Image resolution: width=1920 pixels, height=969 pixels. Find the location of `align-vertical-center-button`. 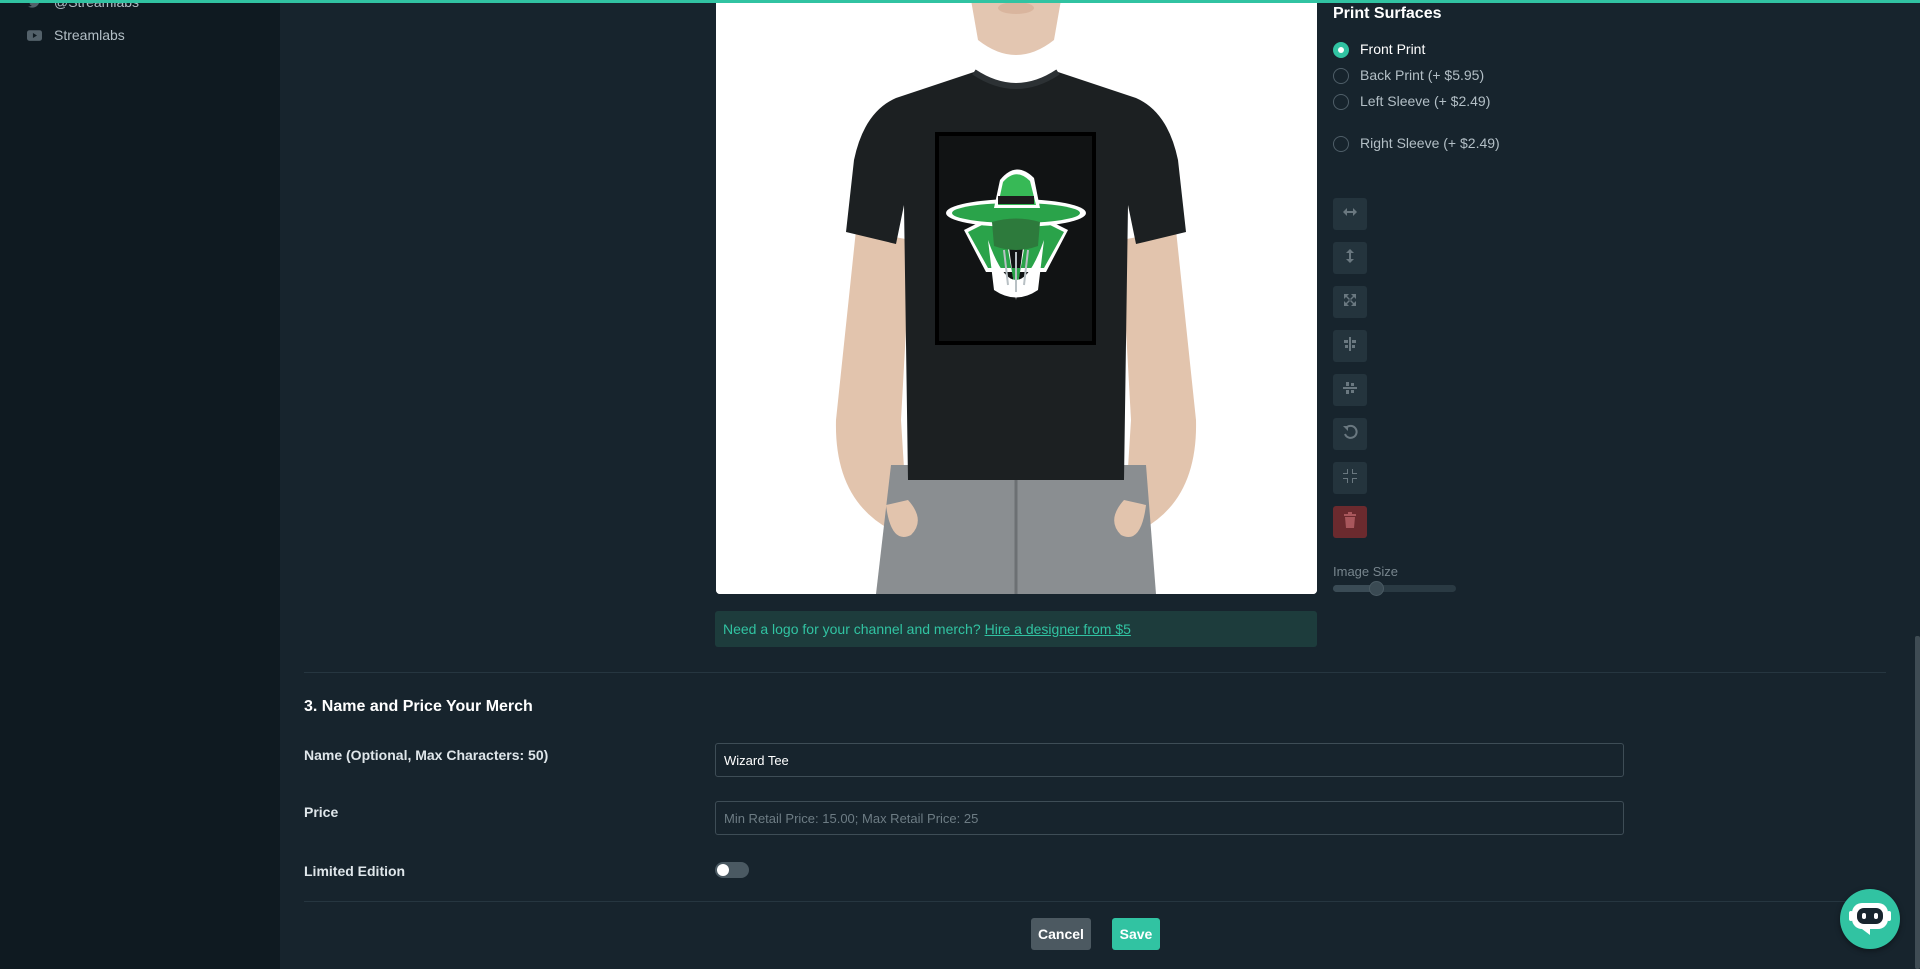

align-vertical-center-button is located at coordinates (1350, 346).